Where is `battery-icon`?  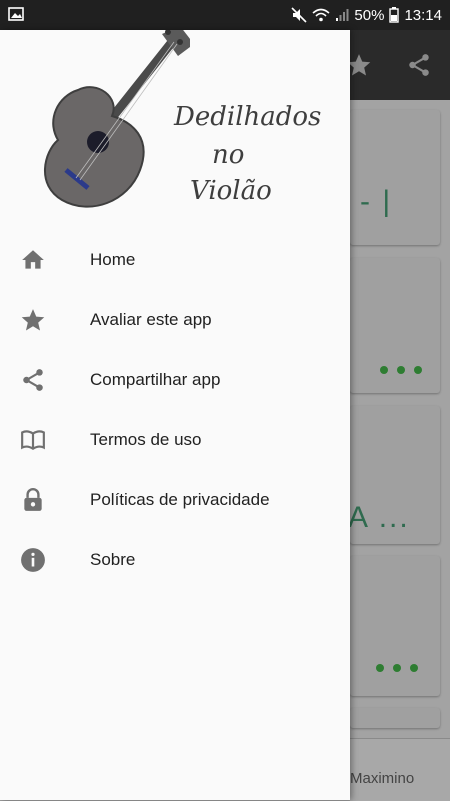 battery-icon is located at coordinates (394, 15).